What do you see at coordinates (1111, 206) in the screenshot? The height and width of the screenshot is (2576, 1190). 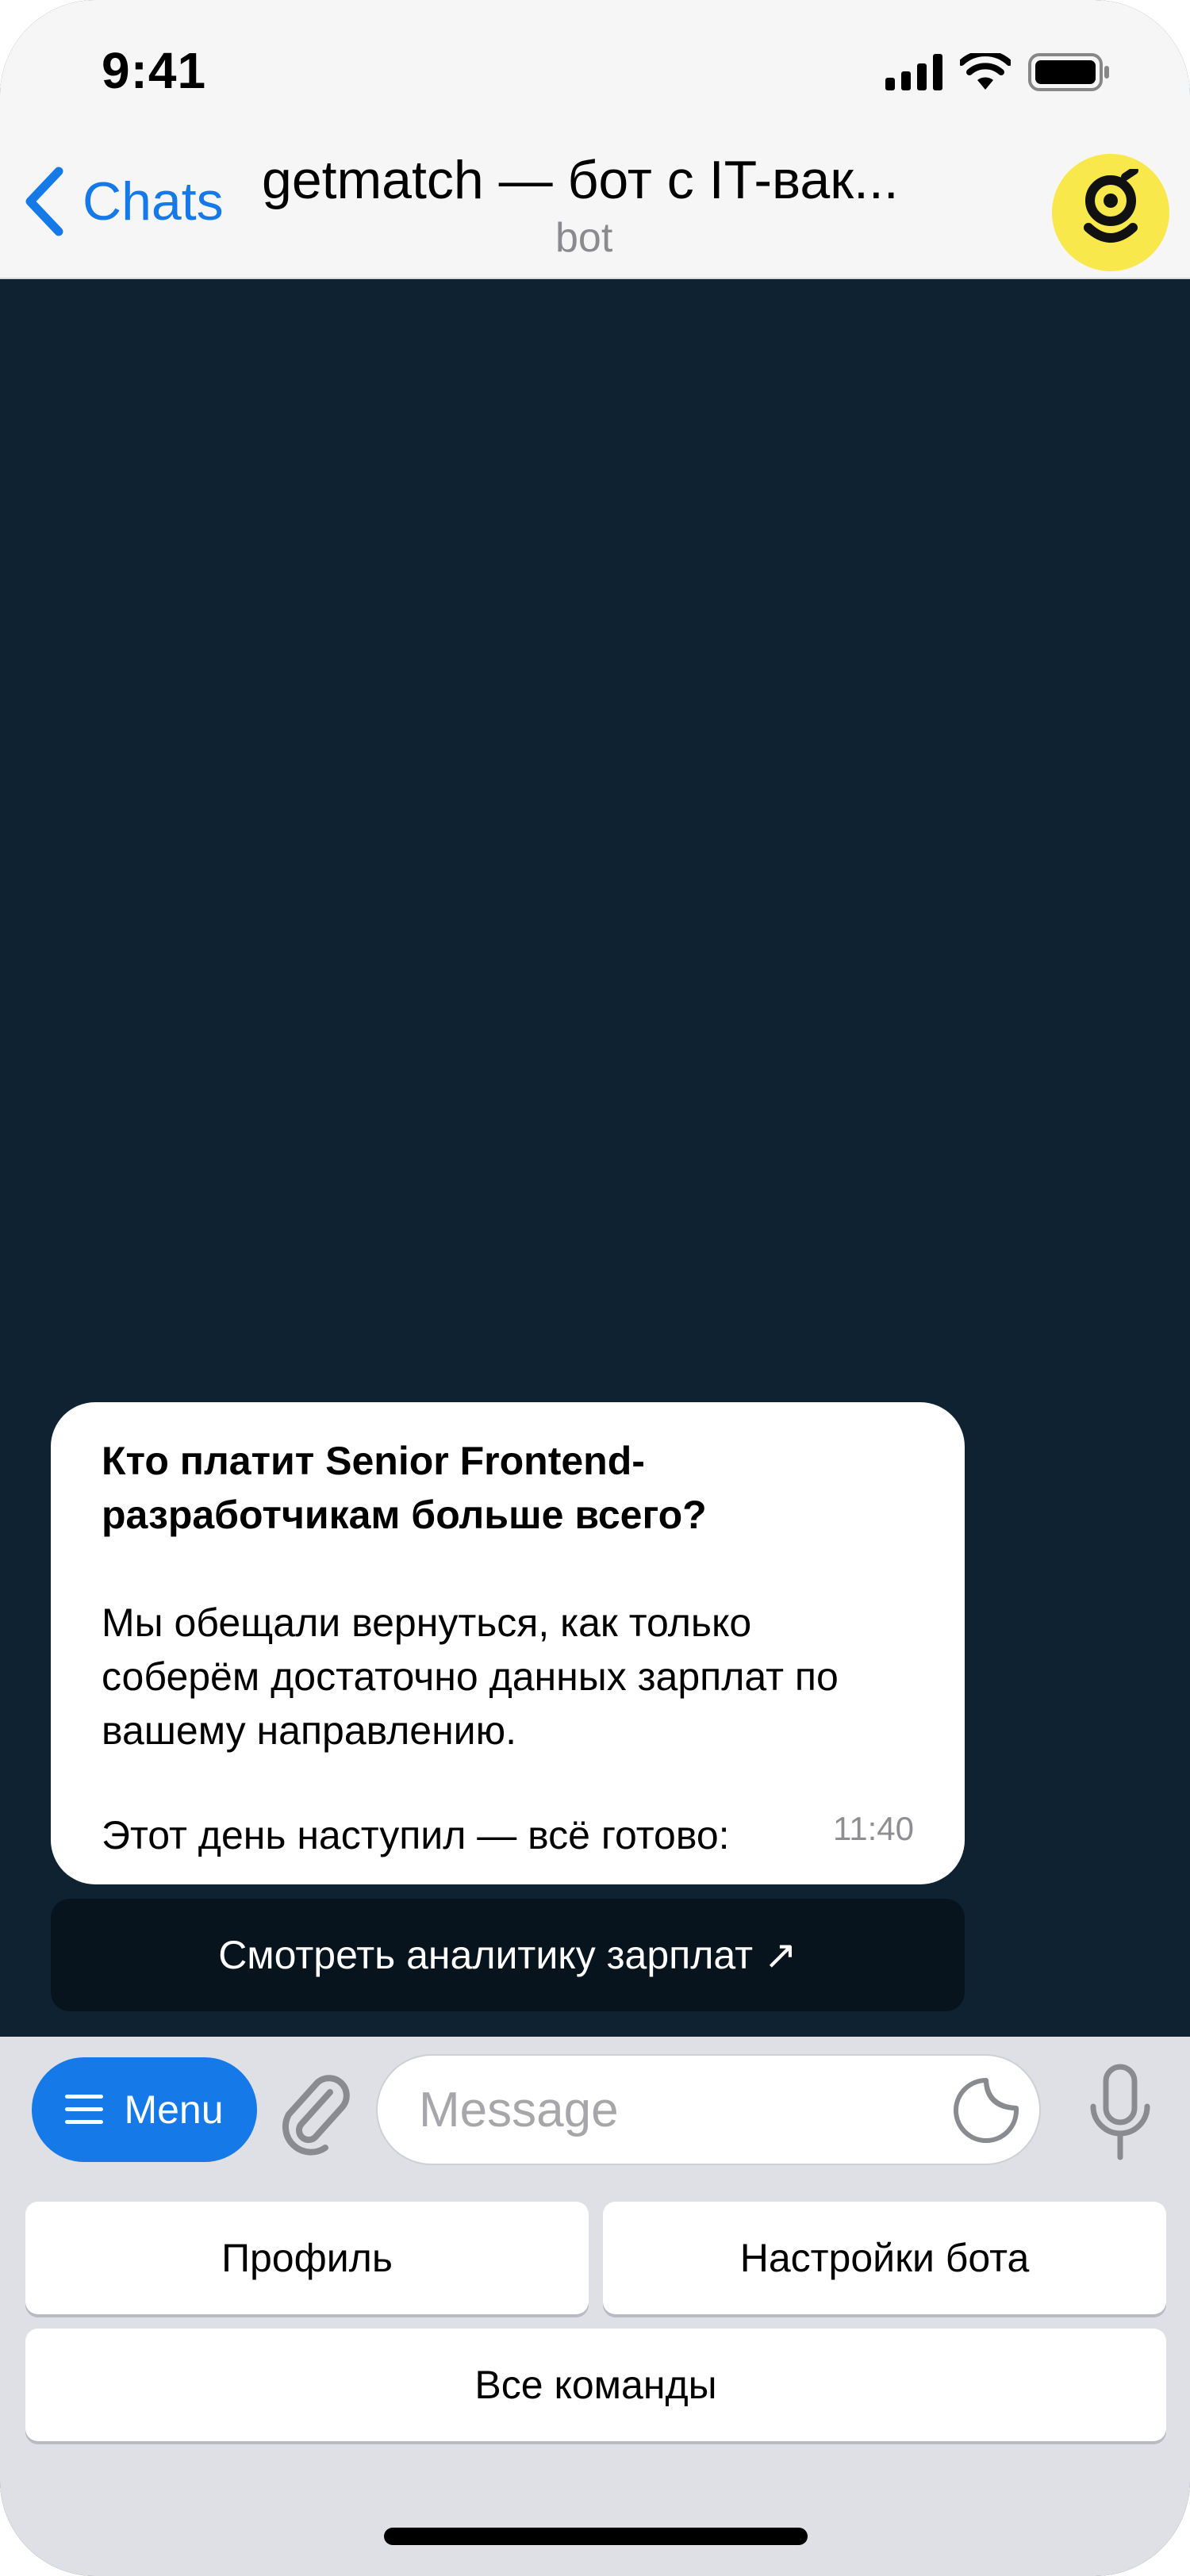 I see `getmatch-logo-icon` at bounding box center [1111, 206].